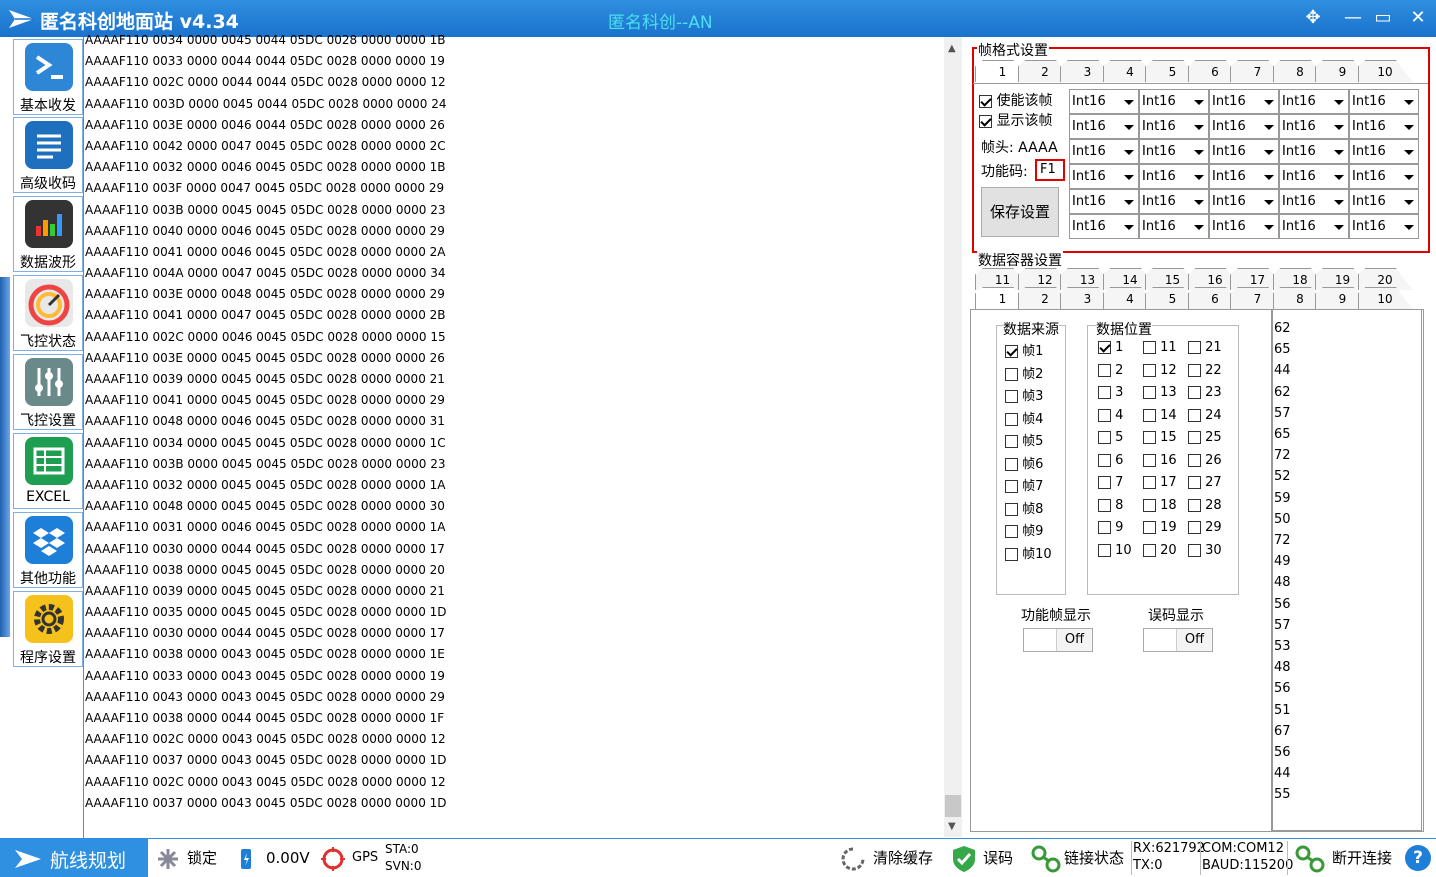 This screenshot has width=1436, height=877. What do you see at coordinates (1160, 550) in the screenshot?
I see `position-checkbox-row: 20` at bounding box center [1160, 550].